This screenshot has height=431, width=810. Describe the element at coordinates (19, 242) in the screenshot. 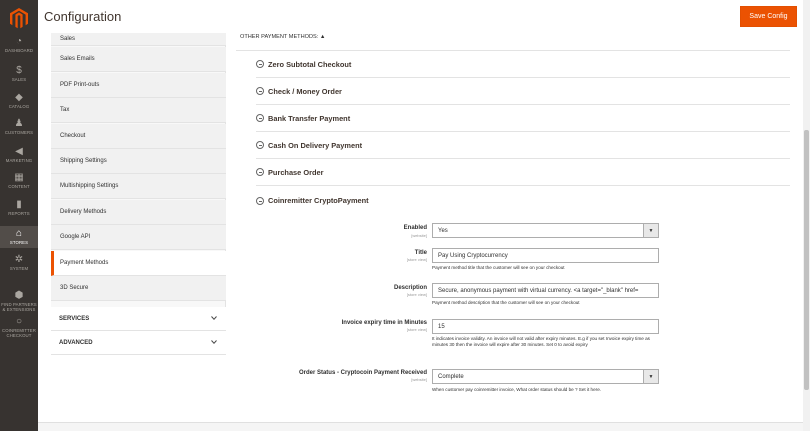

I see `nav-item-label: STORES` at that location.